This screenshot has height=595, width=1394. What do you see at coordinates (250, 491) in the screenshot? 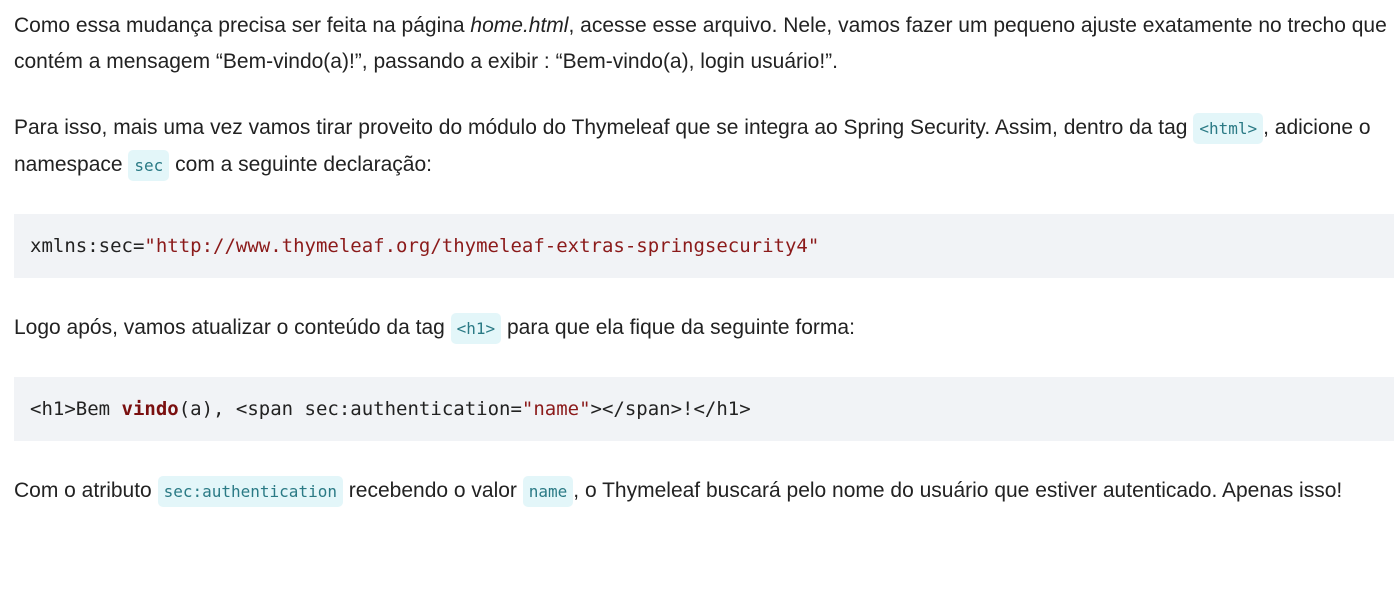
I see `inline-code-sec-authentication: sec:authentication` at bounding box center [250, 491].